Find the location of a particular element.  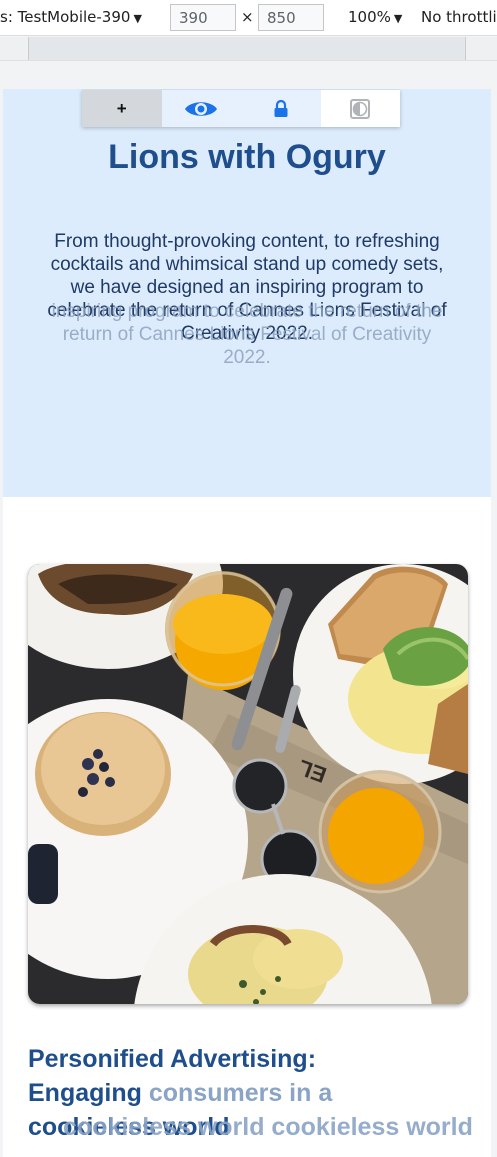

device-selector: s: TestMobile-390 ▼ is located at coordinates (71, 17).